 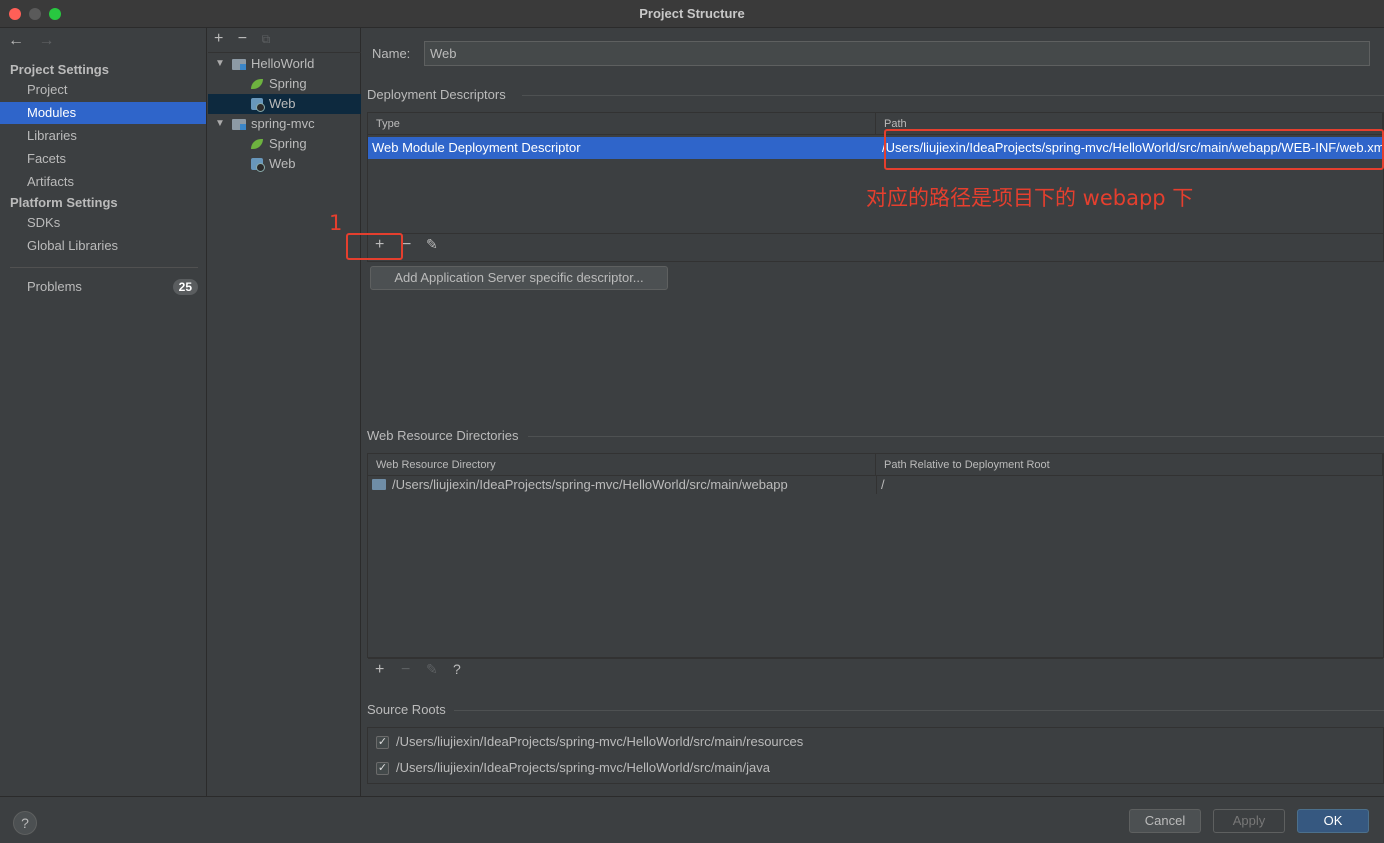 I want to click on web-resource-toolbar: + − ✎ ?, so click(x=875, y=670).